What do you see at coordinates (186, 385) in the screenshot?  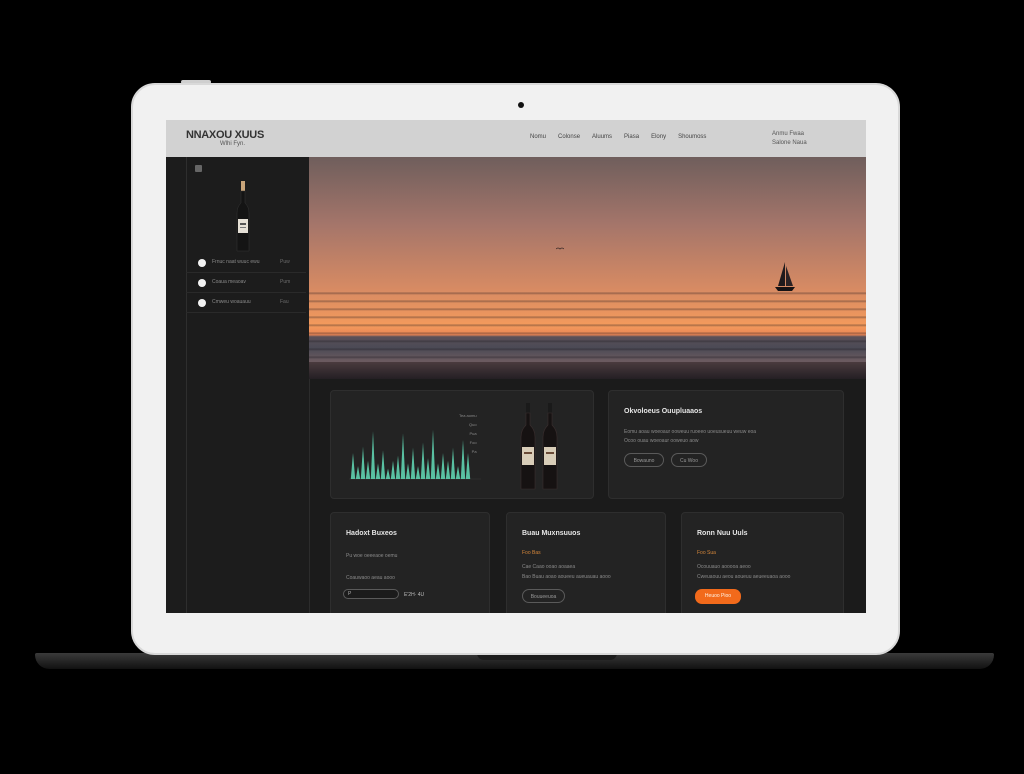 I see `sidebar-divider` at bounding box center [186, 385].